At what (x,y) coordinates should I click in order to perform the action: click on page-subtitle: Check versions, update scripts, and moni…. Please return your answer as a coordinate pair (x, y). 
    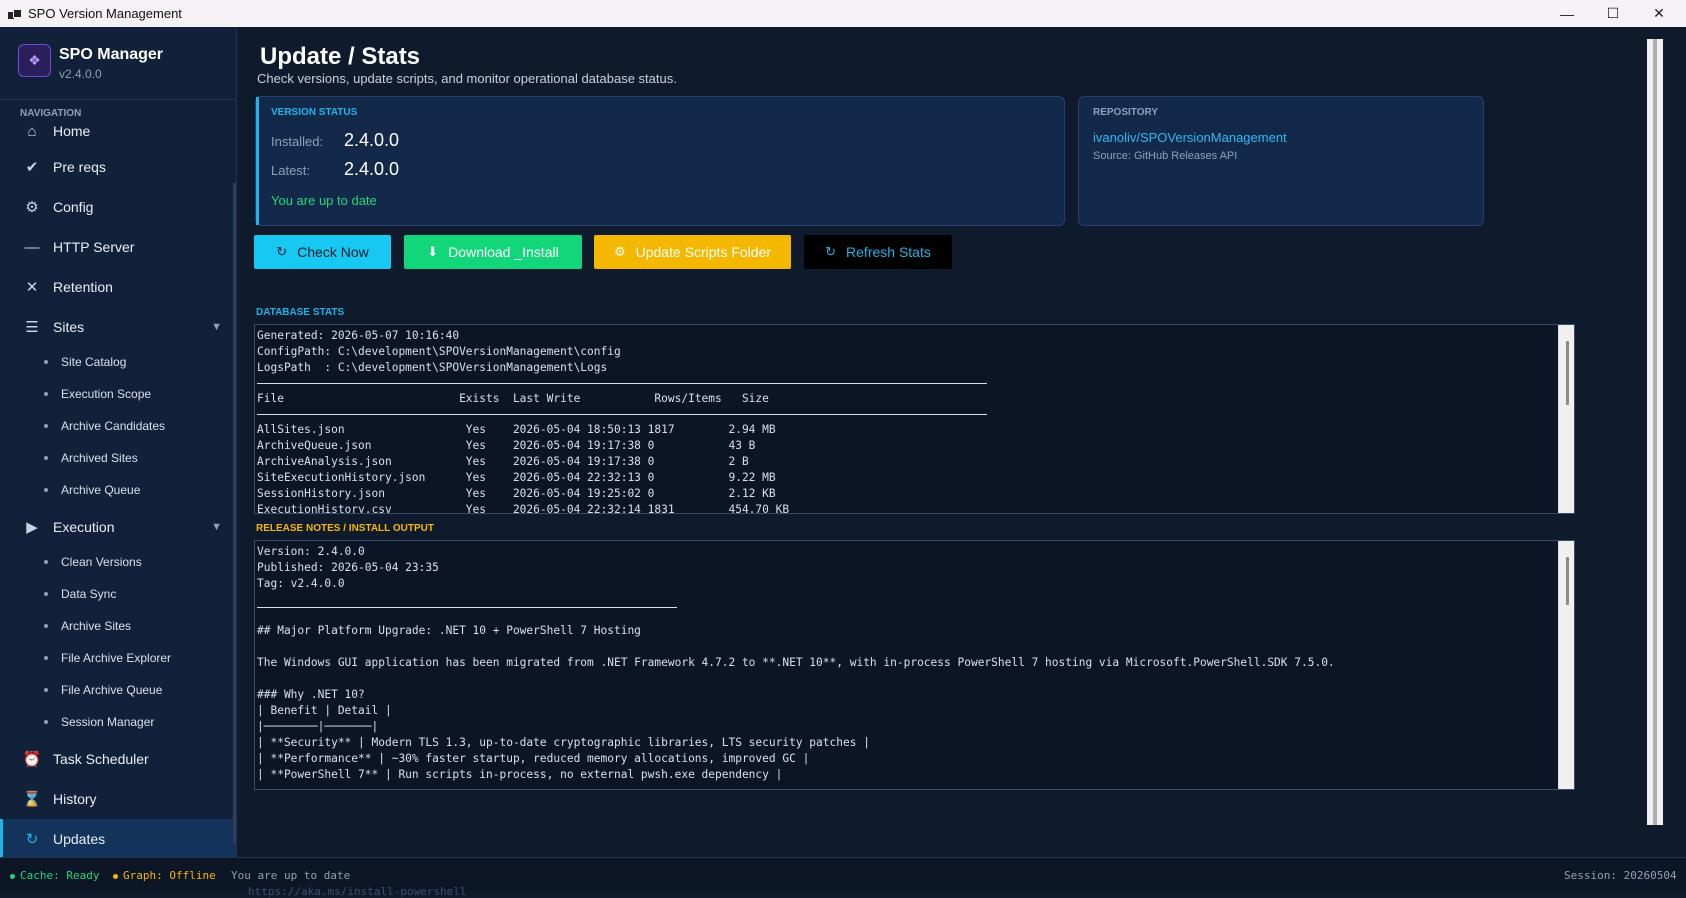
    Looking at the image, I should click on (467, 78).